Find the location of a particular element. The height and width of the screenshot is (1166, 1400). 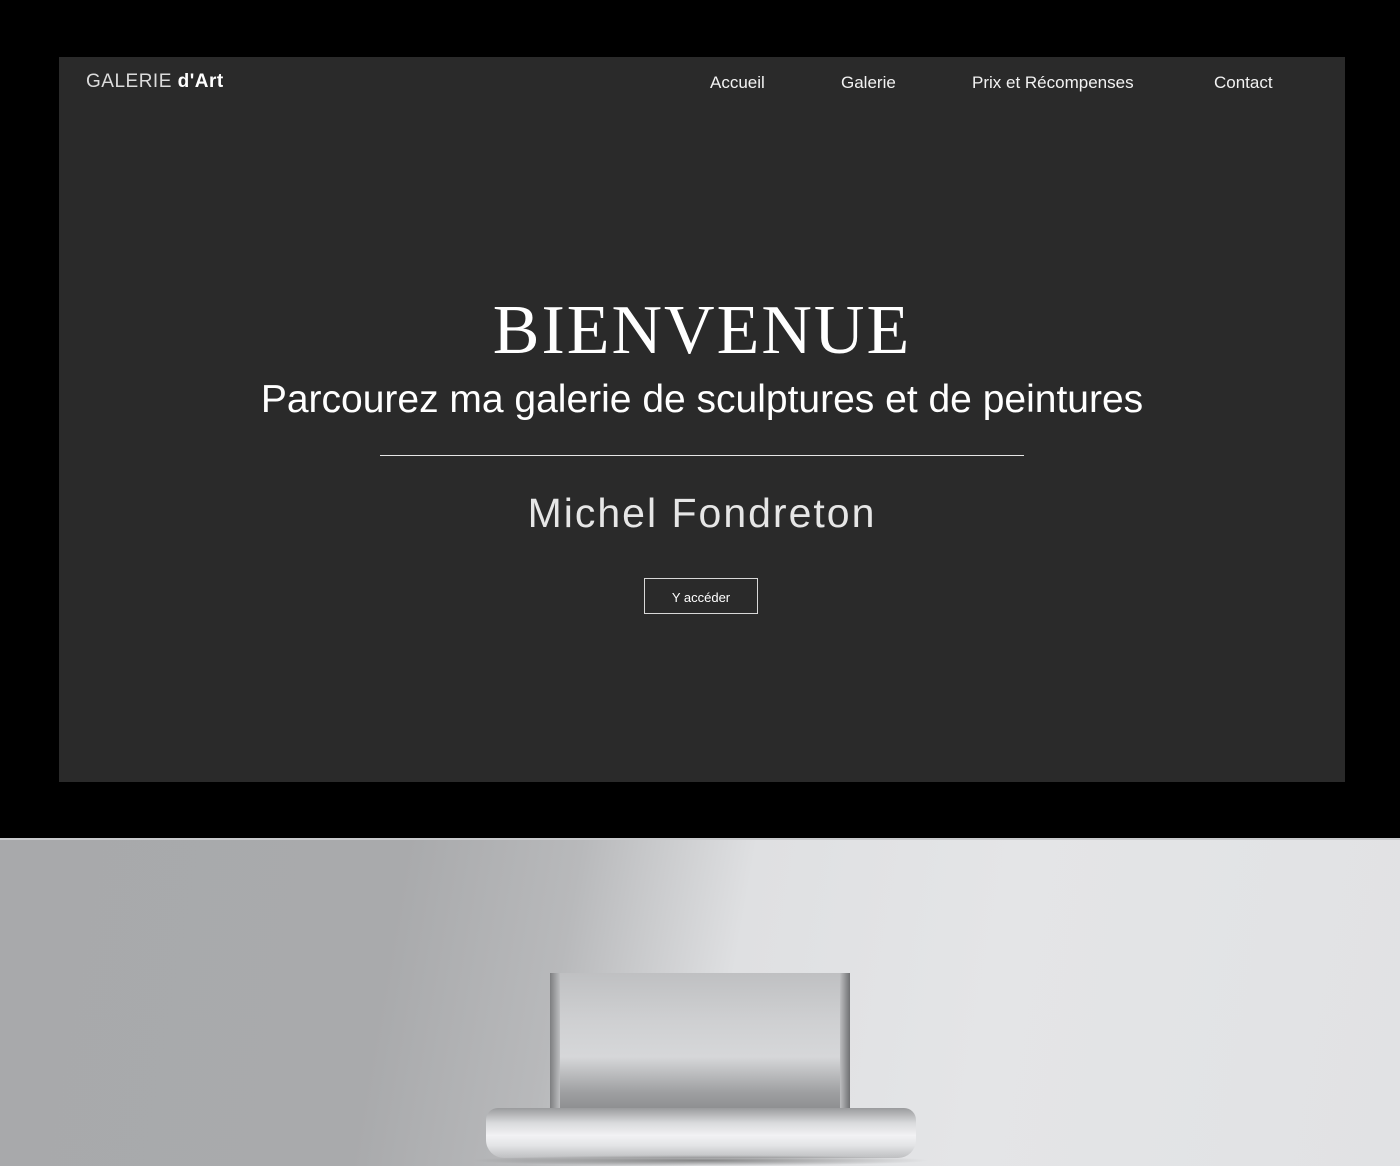

enter-gallery-button: Y accéder is located at coordinates (701, 596).